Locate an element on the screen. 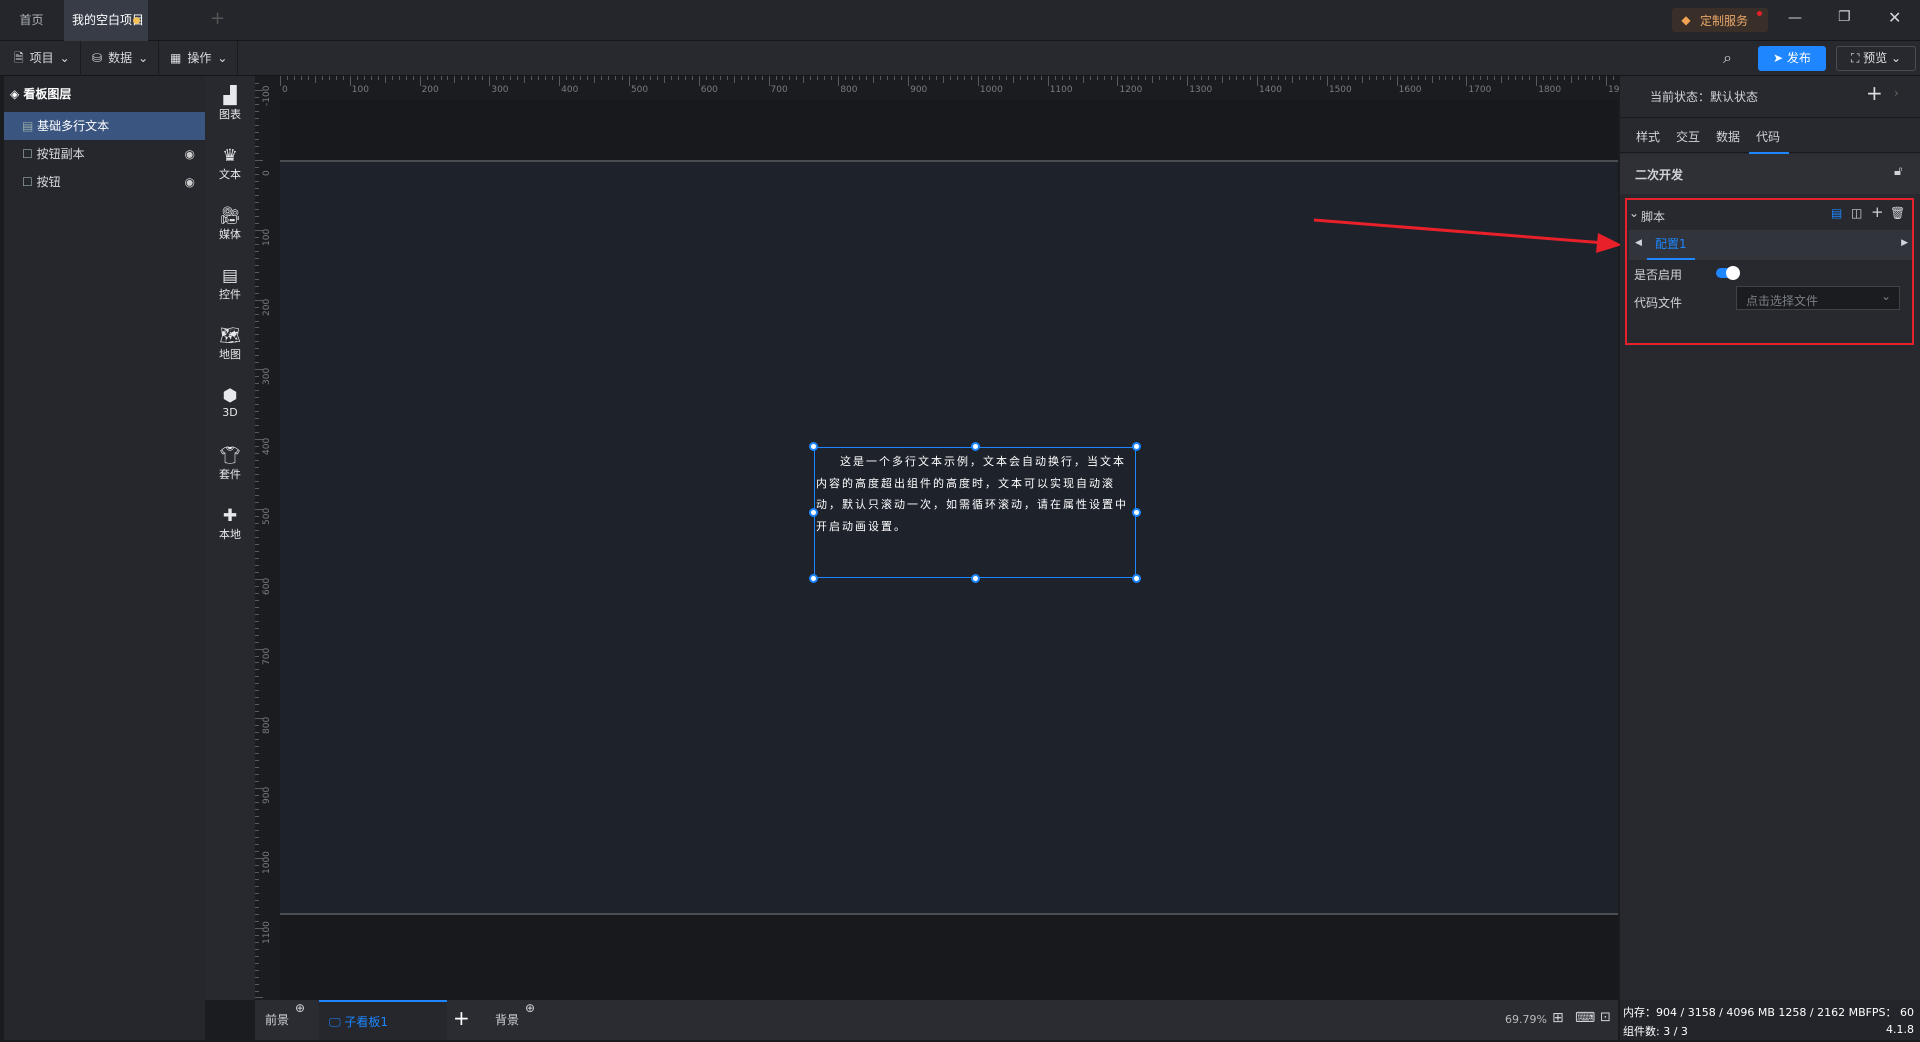  button-layer-icon: ☐ is located at coordinates (29, 182).